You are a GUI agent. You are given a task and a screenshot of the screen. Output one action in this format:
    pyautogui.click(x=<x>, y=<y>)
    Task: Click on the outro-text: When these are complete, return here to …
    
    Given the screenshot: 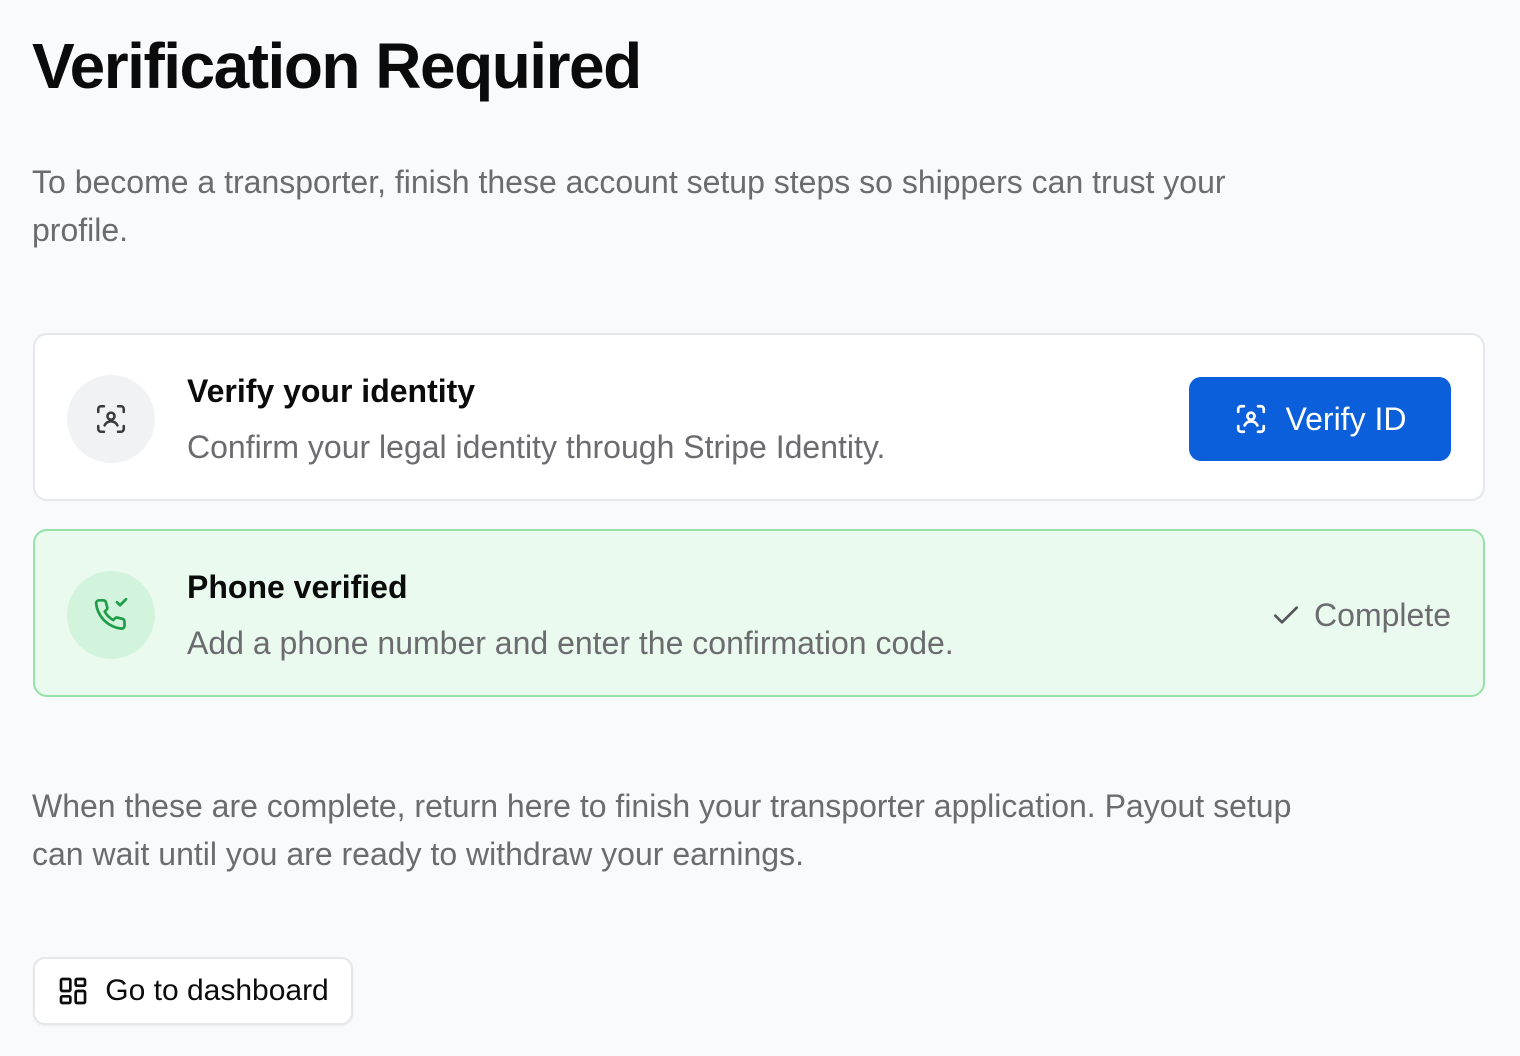 What is the action you would take?
    pyautogui.click(x=662, y=830)
    